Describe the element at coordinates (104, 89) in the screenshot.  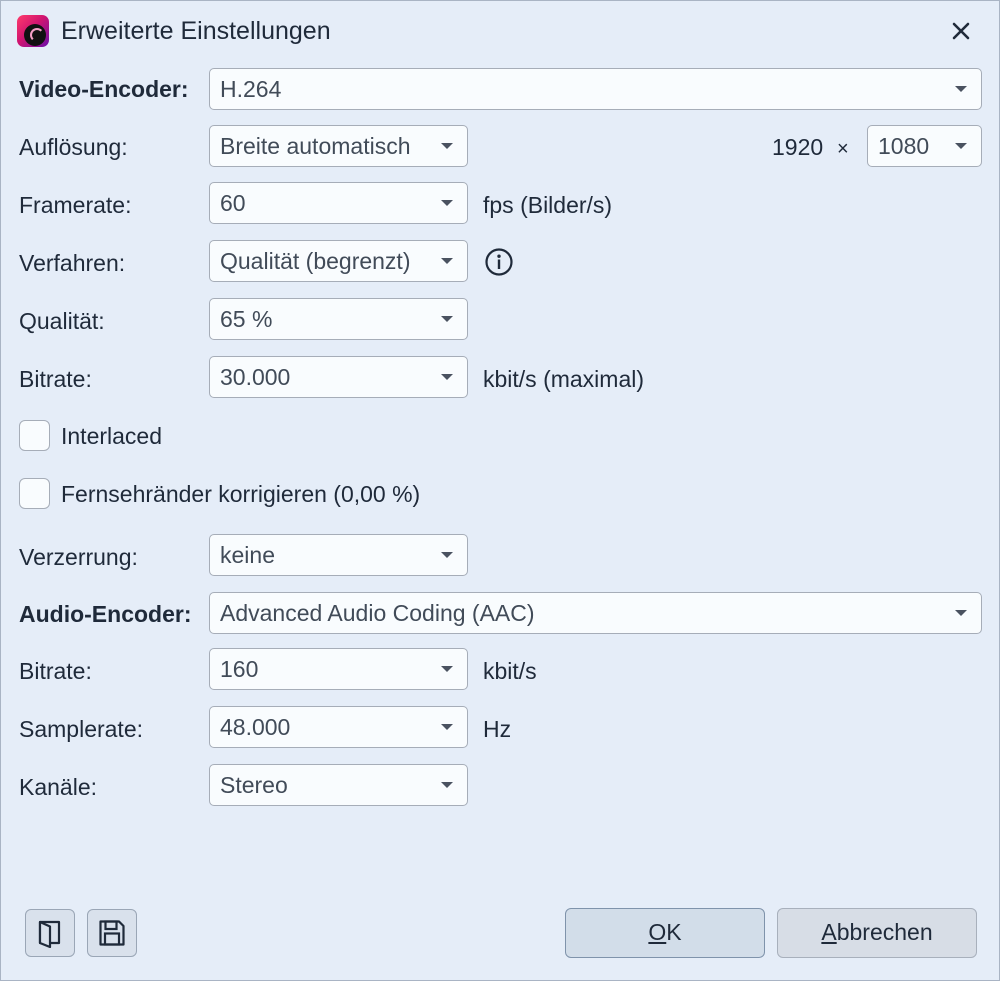
I see `video-encoder-label: Video-Encoder:` at that location.